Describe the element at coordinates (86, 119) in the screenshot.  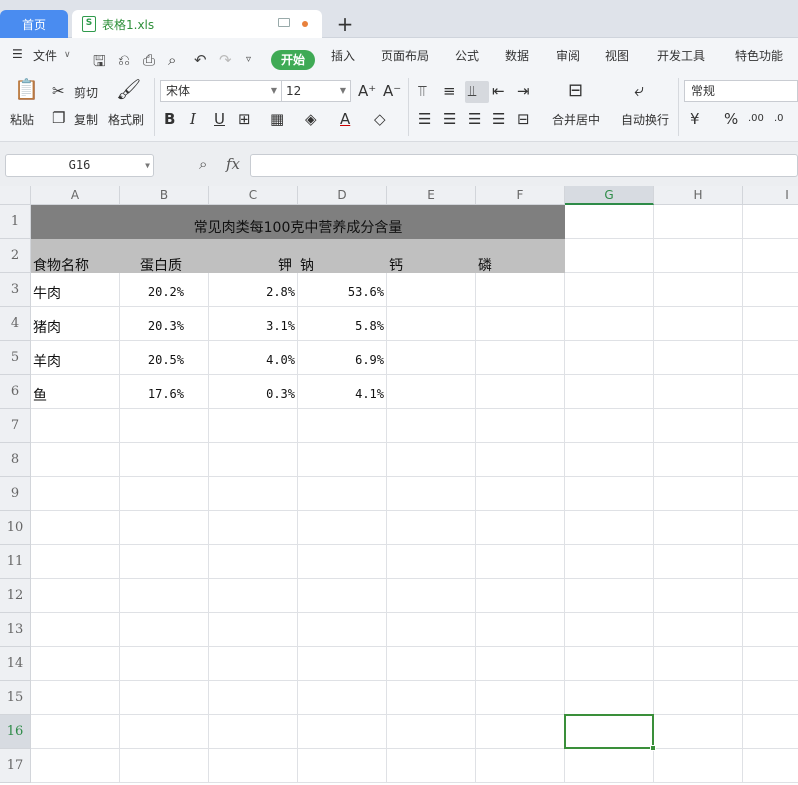
I see `copy-button: 复制` at that location.